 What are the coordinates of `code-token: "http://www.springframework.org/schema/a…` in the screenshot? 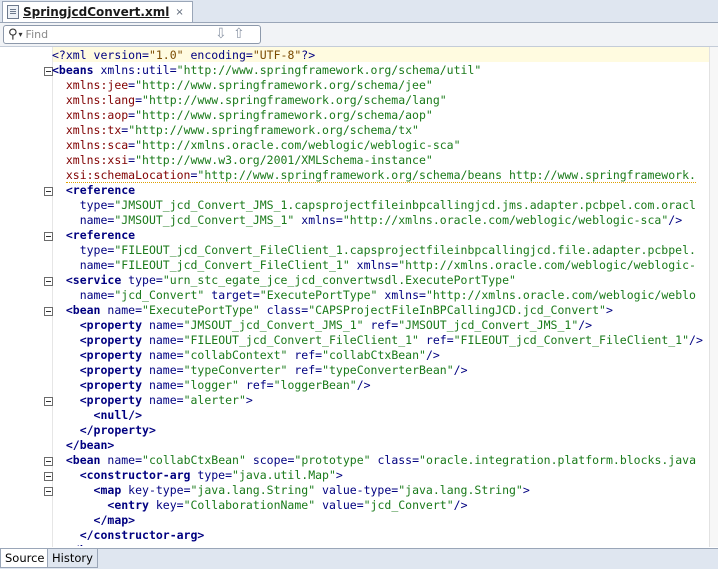 It's located at (284, 115).